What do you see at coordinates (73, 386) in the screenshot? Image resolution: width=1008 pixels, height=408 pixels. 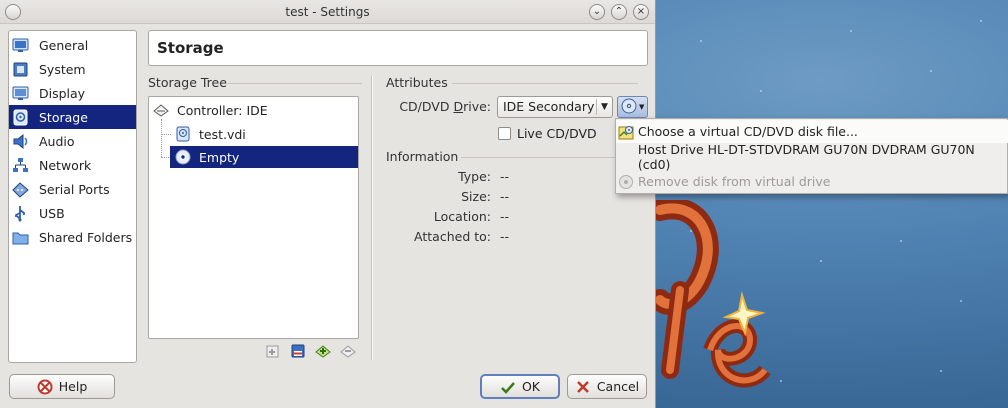 I see `help-label: Help` at bounding box center [73, 386].